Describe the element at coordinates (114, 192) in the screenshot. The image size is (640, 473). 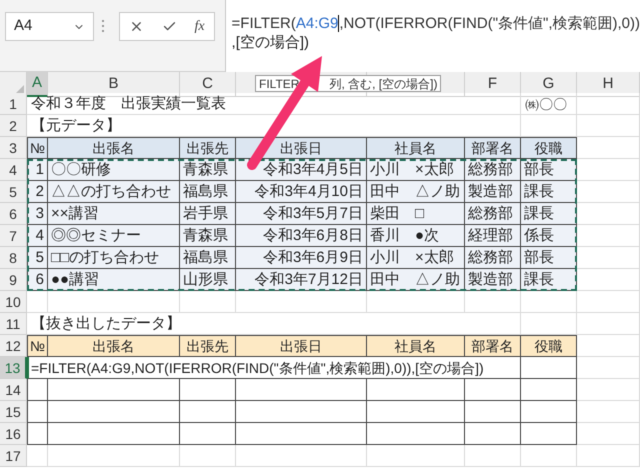
I see `table-cell: △△の打ち合わせ` at that location.